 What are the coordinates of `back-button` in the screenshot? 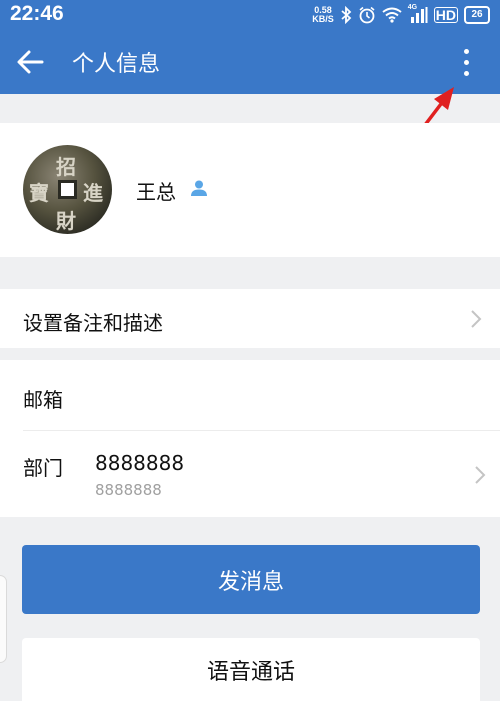 It's located at (30, 62).